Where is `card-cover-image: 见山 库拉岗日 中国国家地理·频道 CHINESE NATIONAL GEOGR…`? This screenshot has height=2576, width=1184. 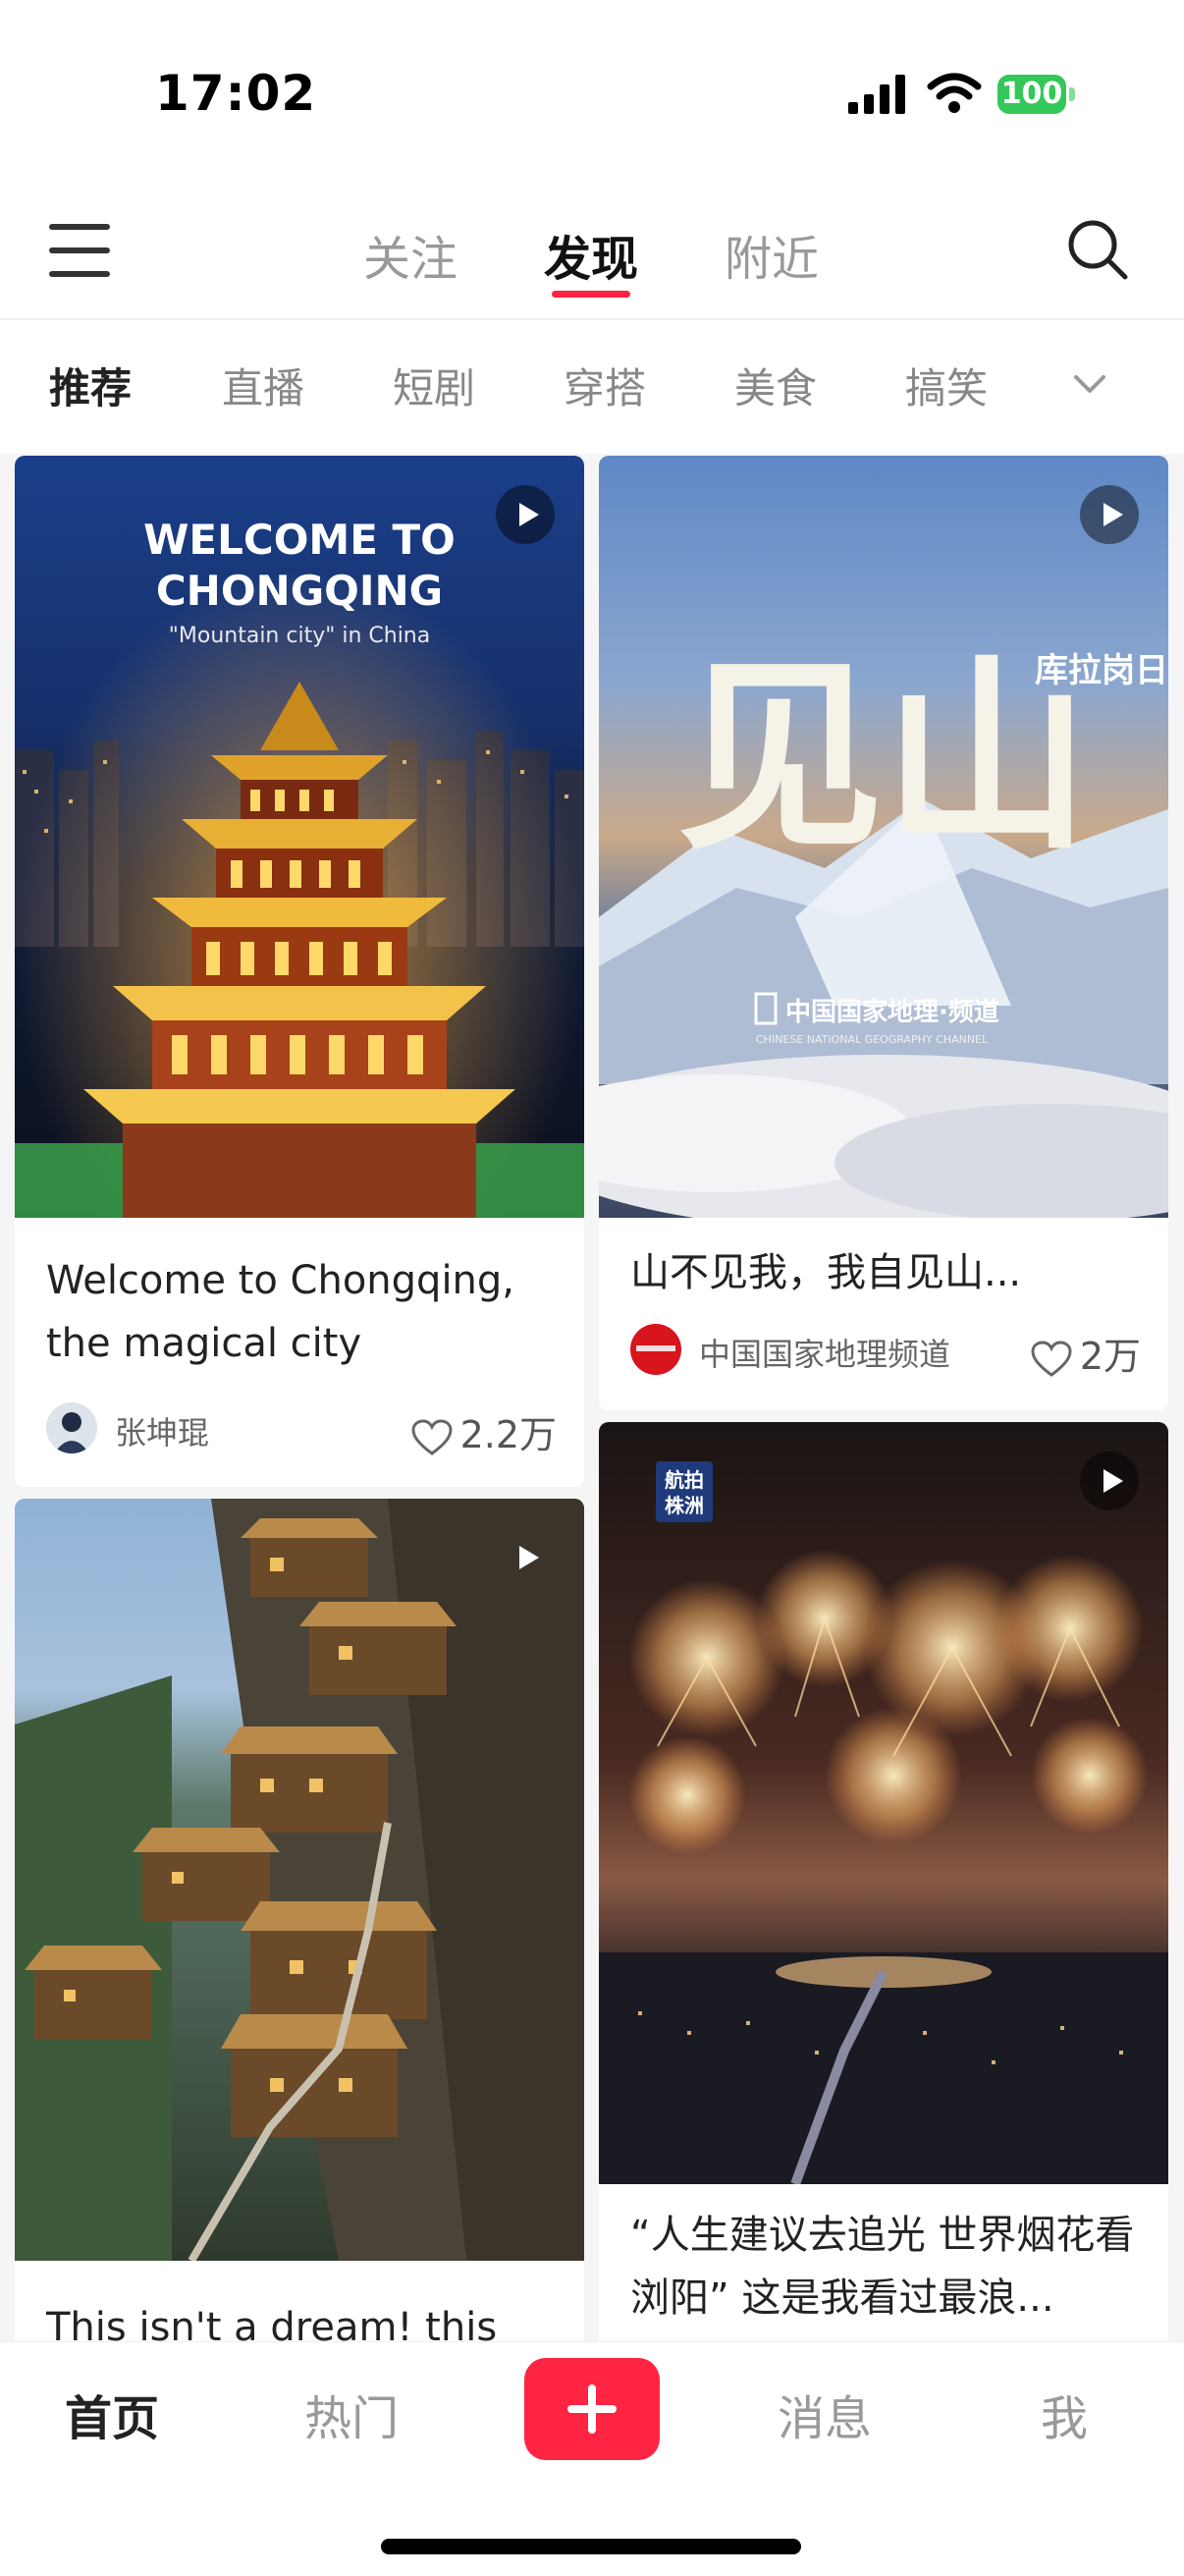
card-cover-image: 见山 库拉岗日 中国国家地理·频道 CHINESE NATIONAL GEOGR… is located at coordinates (883, 837).